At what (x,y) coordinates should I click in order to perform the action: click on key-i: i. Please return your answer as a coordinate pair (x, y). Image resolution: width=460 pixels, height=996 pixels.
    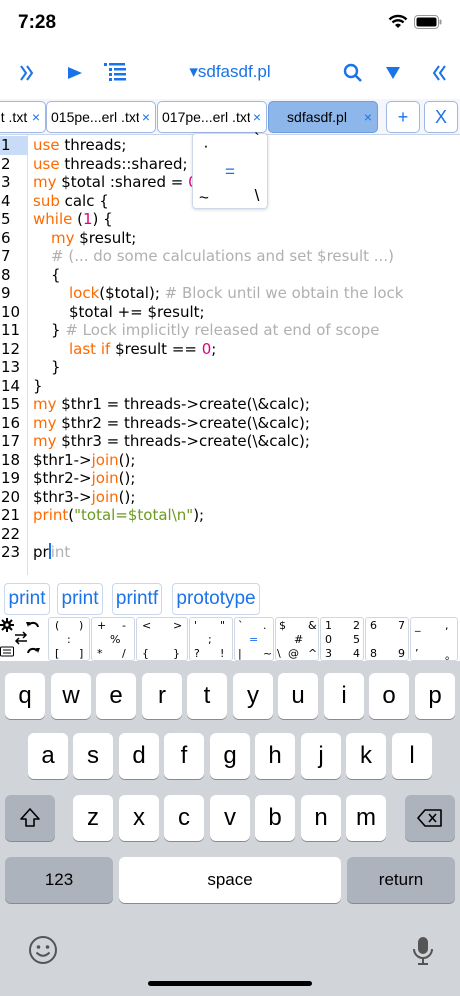
    Looking at the image, I should click on (344, 696).